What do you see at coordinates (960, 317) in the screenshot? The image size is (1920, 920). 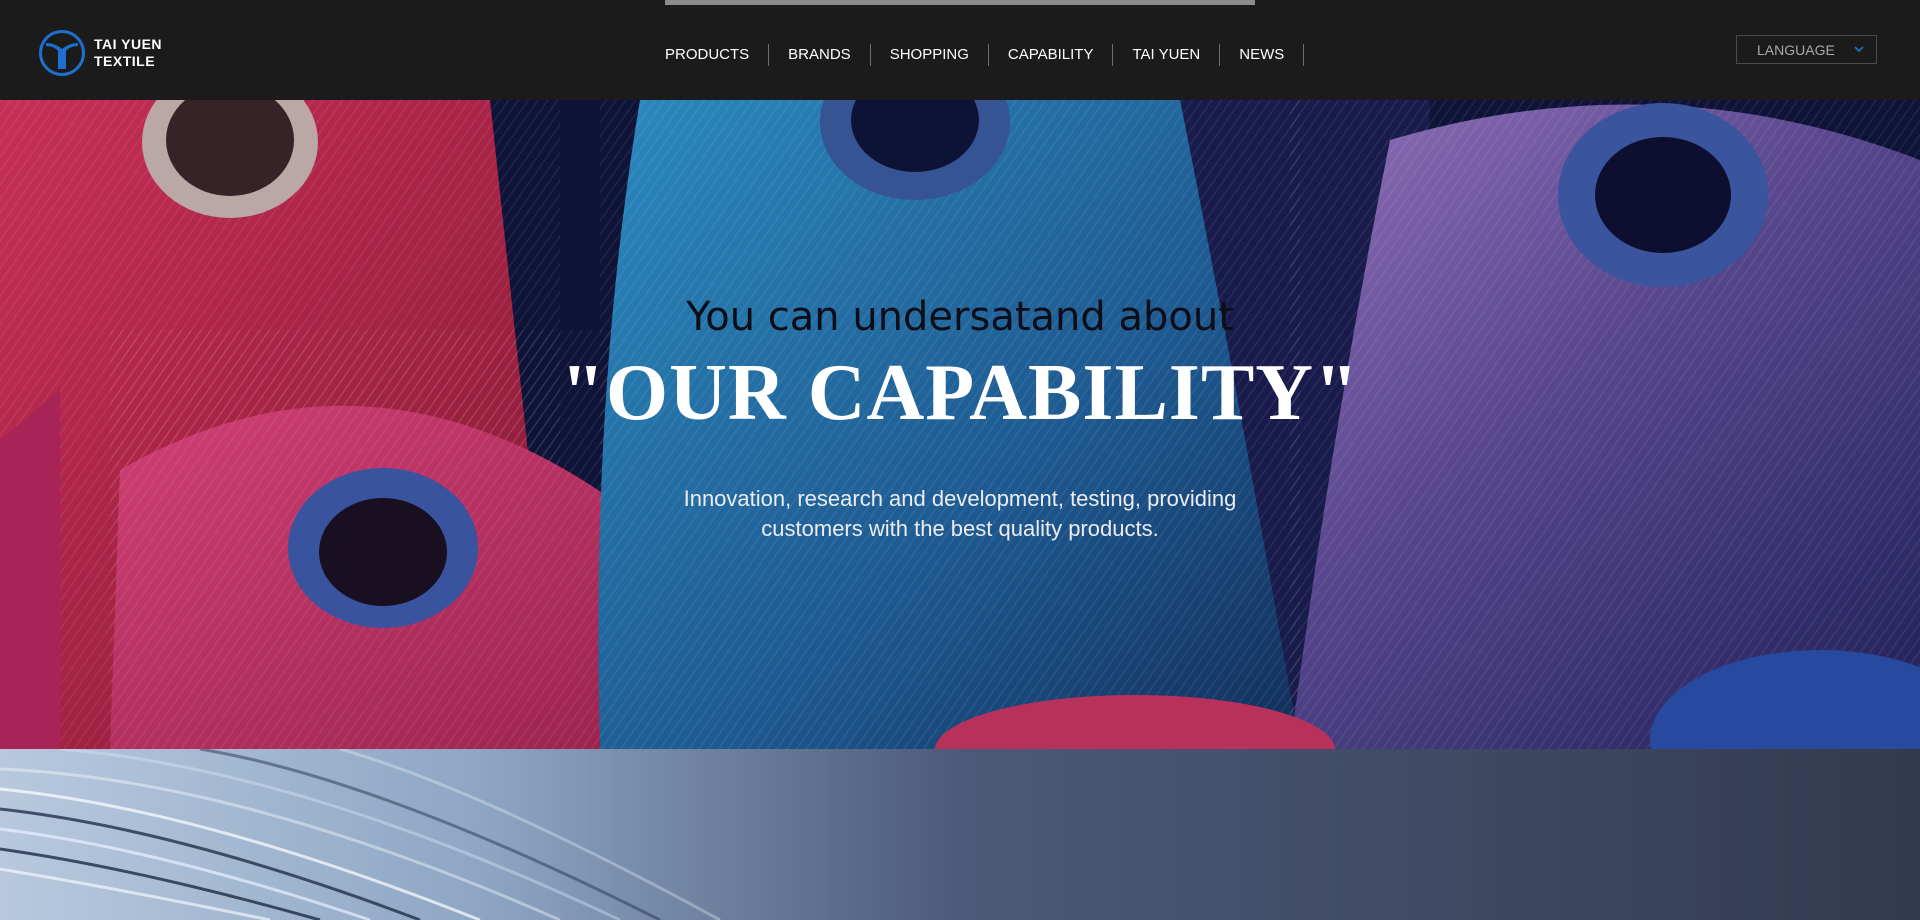 I see `hero-subtitle: You can undersatand about` at bounding box center [960, 317].